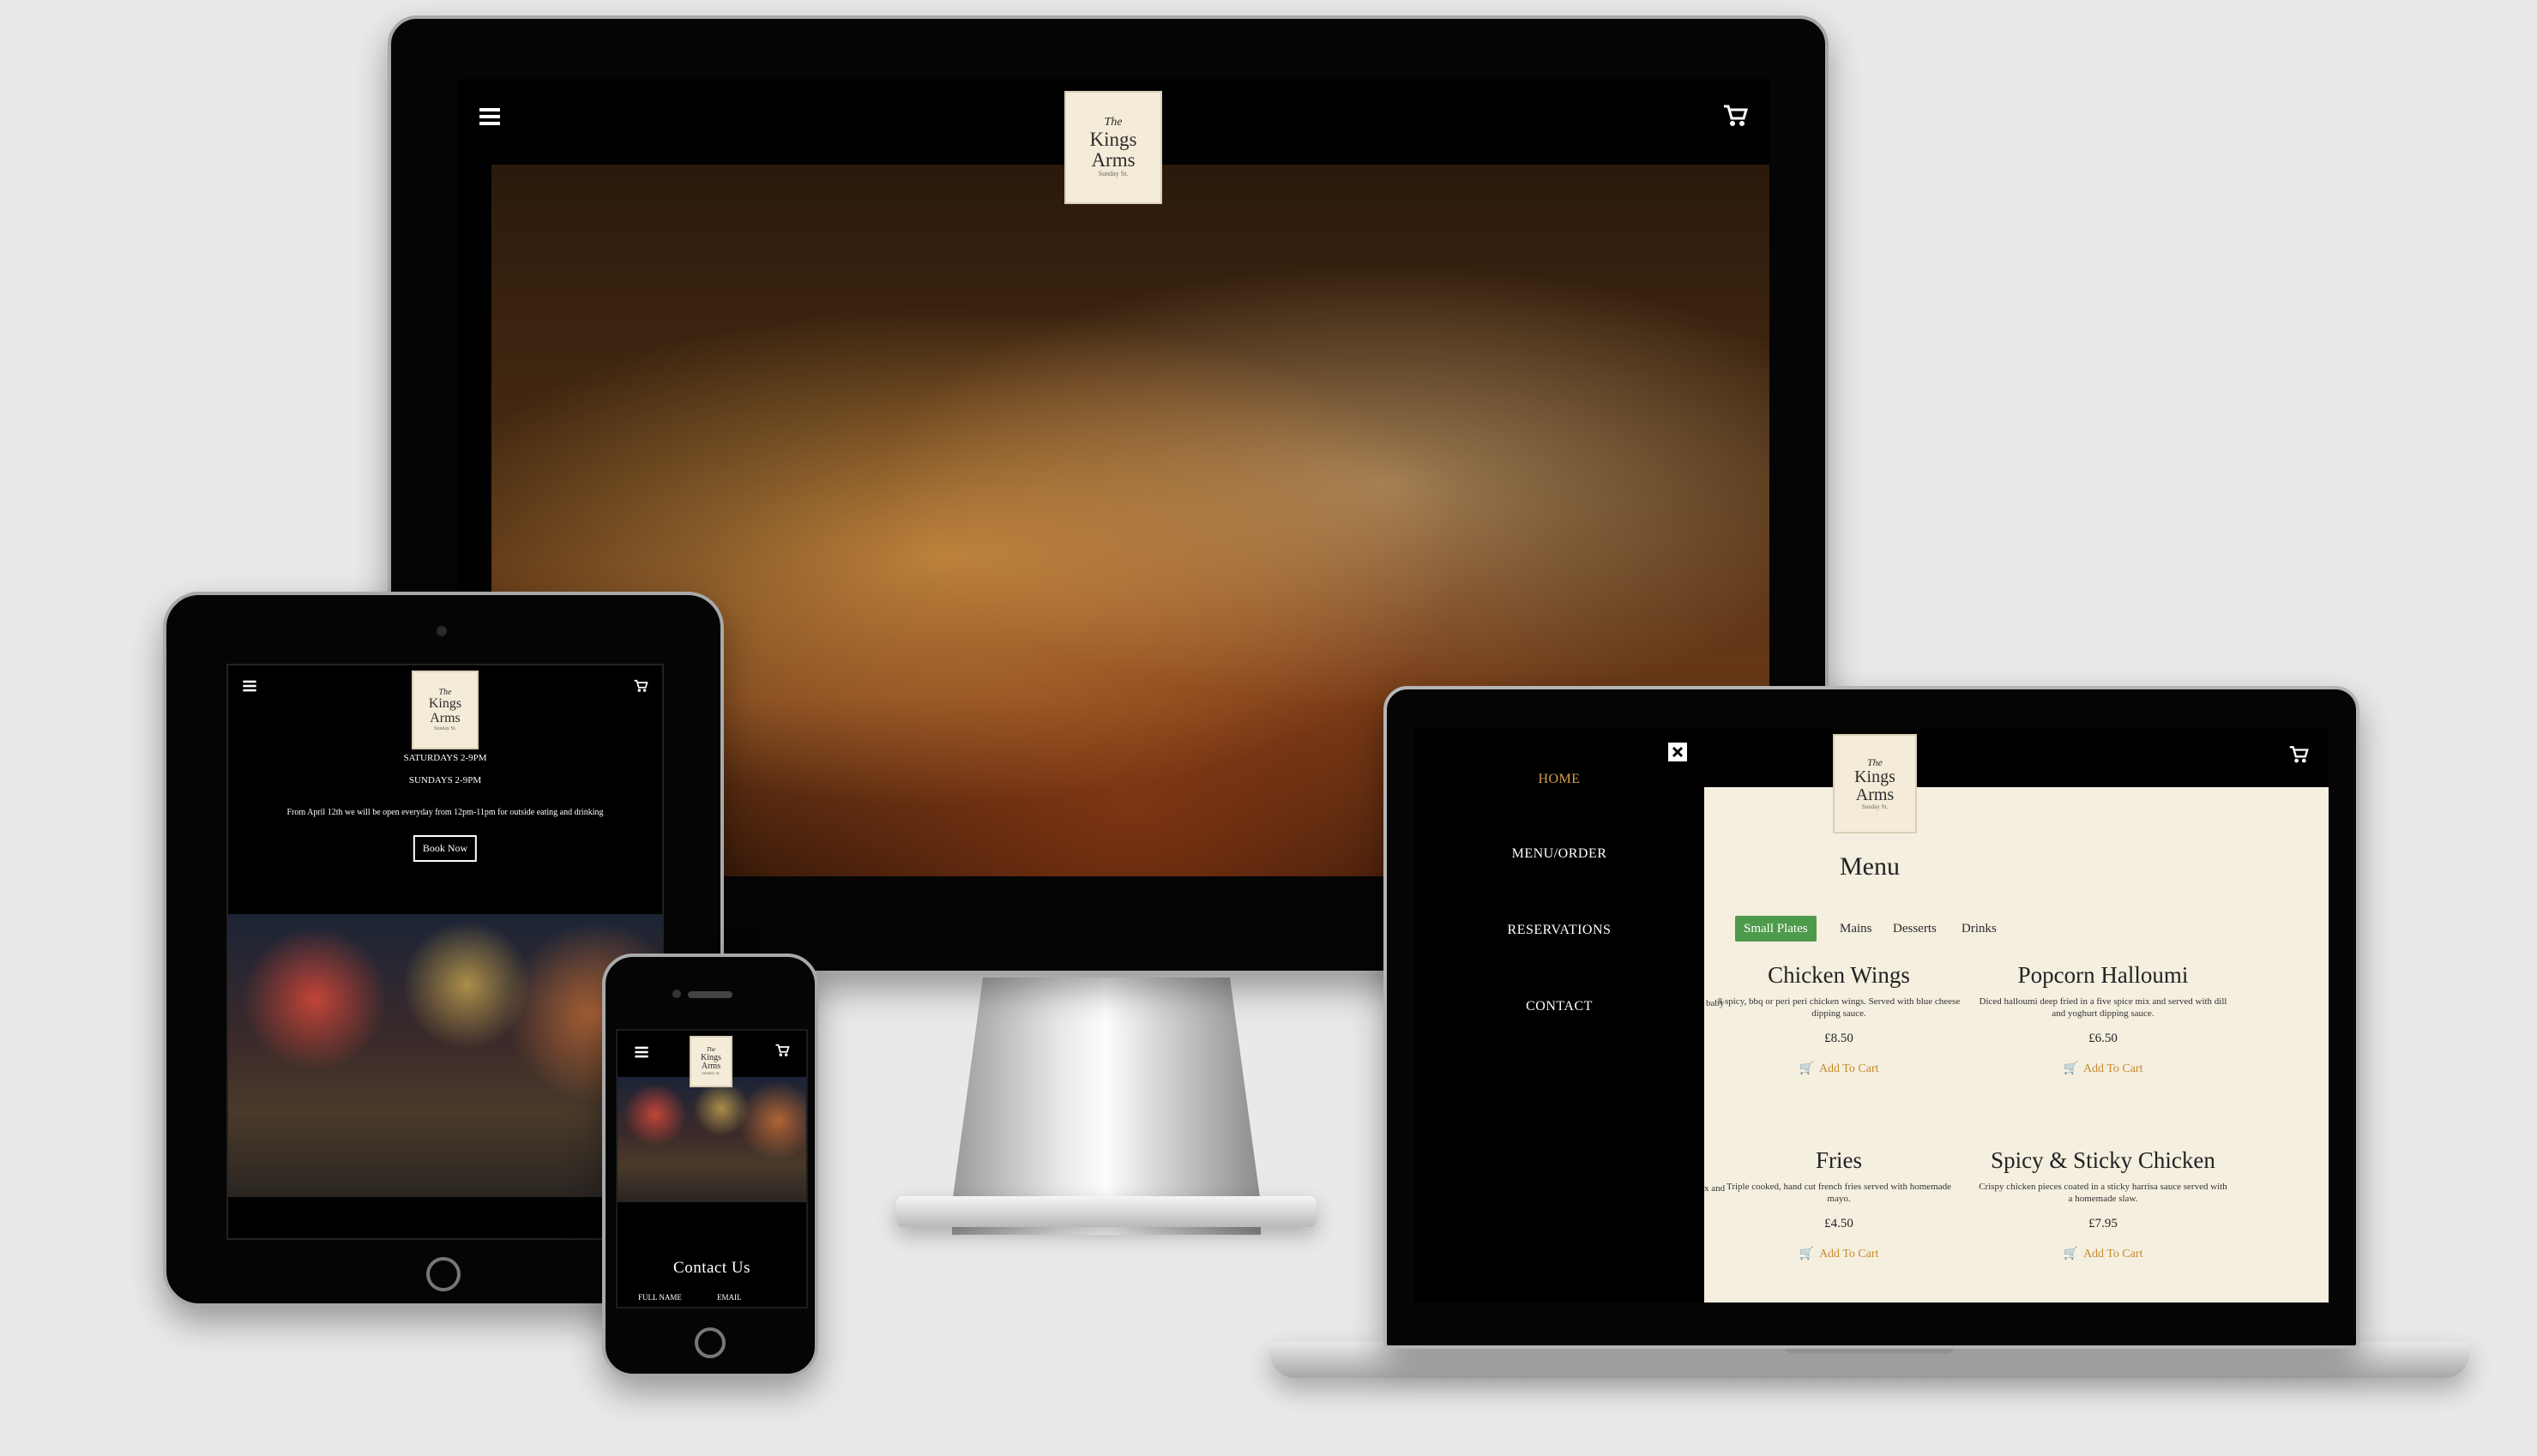  Describe the element at coordinates (1559, 1016) in the screenshot. I see `laptop-side-menu: HOME MENU/ORDER RESERVATIONS CONTACT` at that location.